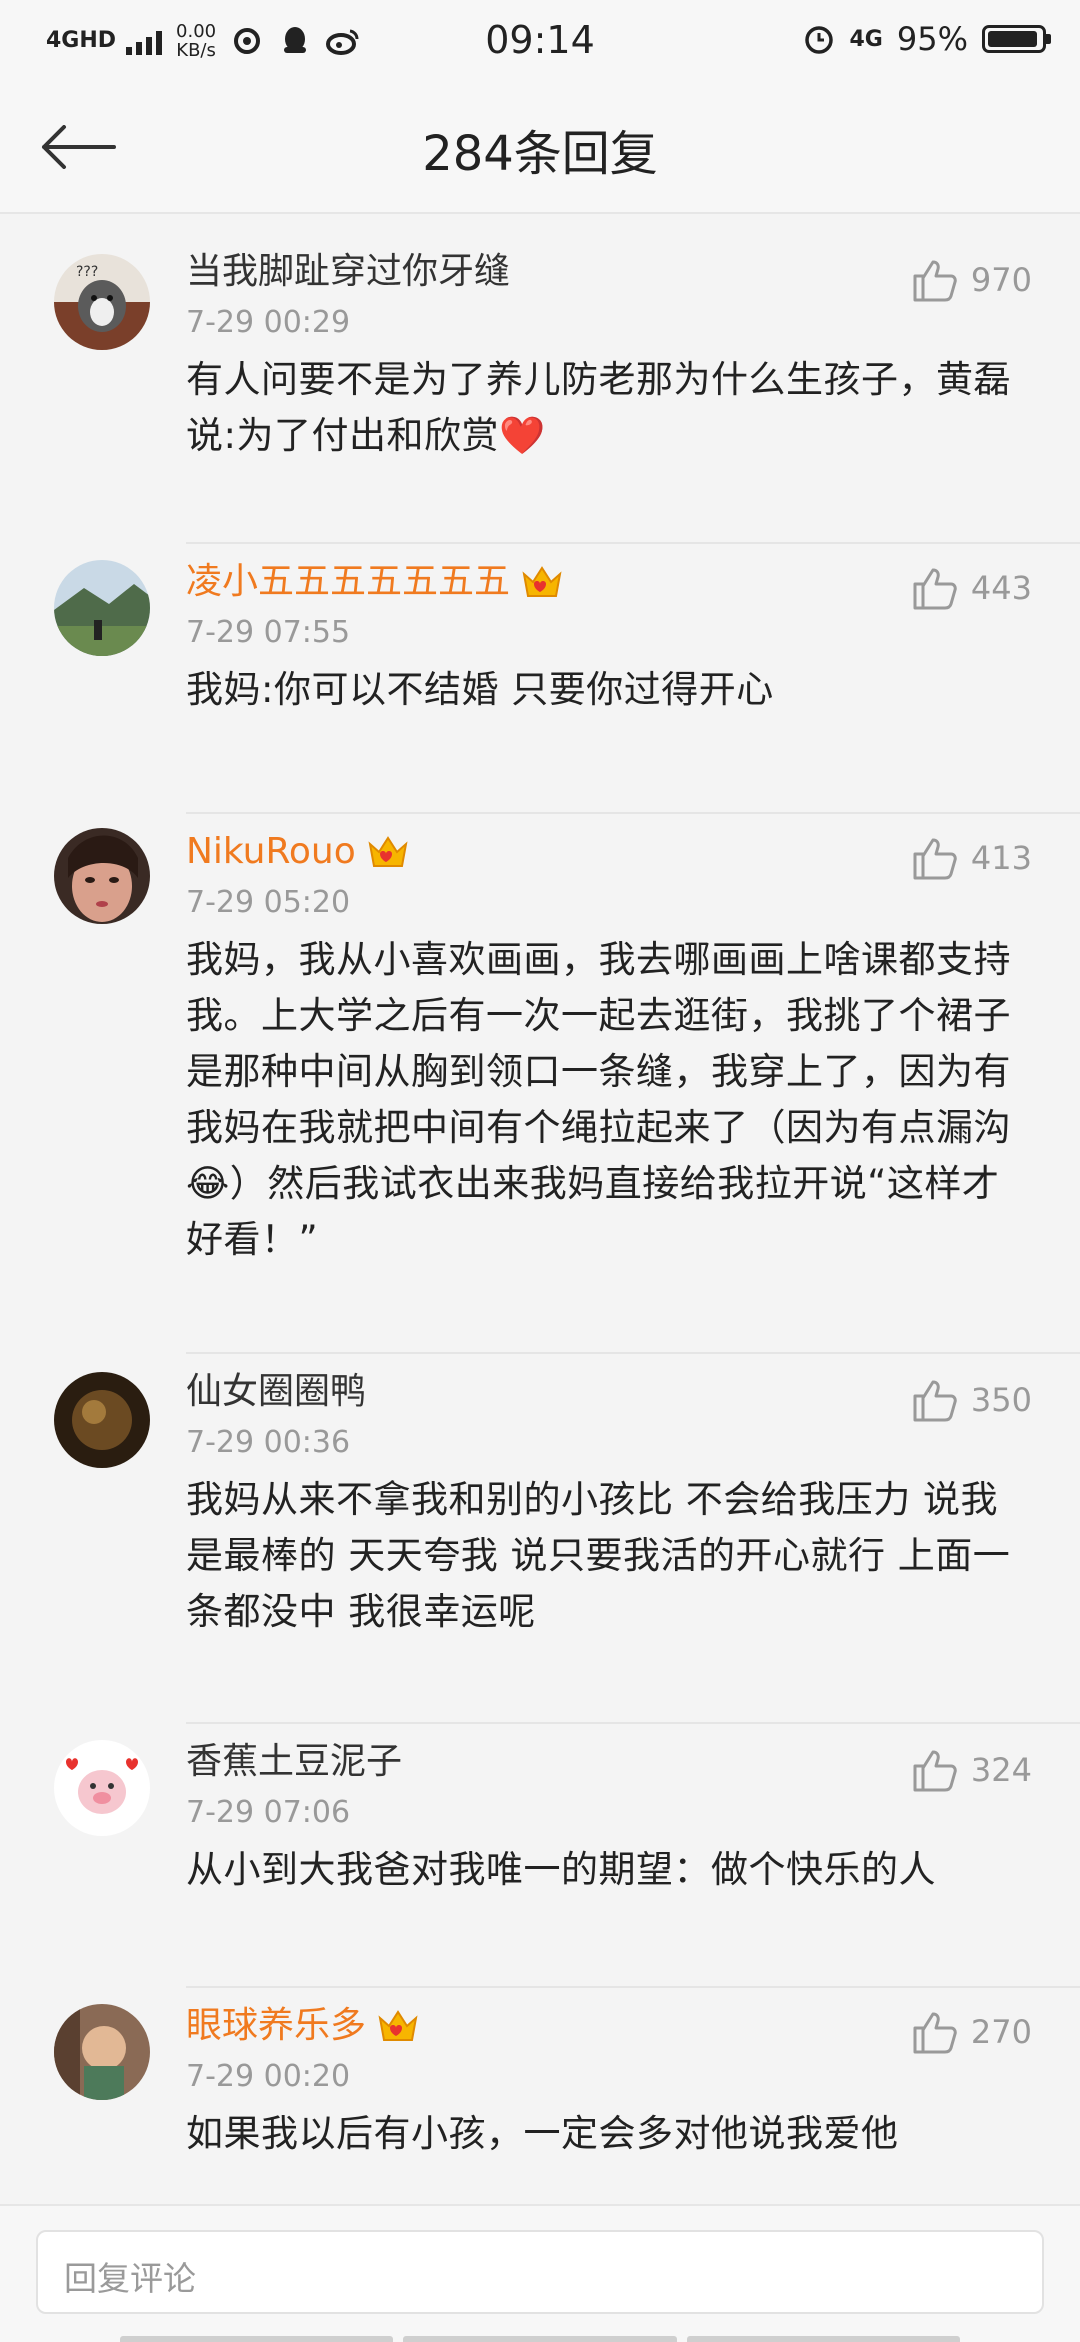 The image size is (1080, 2342). What do you see at coordinates (1001, 2032) in the screenshot?
I see `like-count: 270` at bounding box center [1001, 2032].